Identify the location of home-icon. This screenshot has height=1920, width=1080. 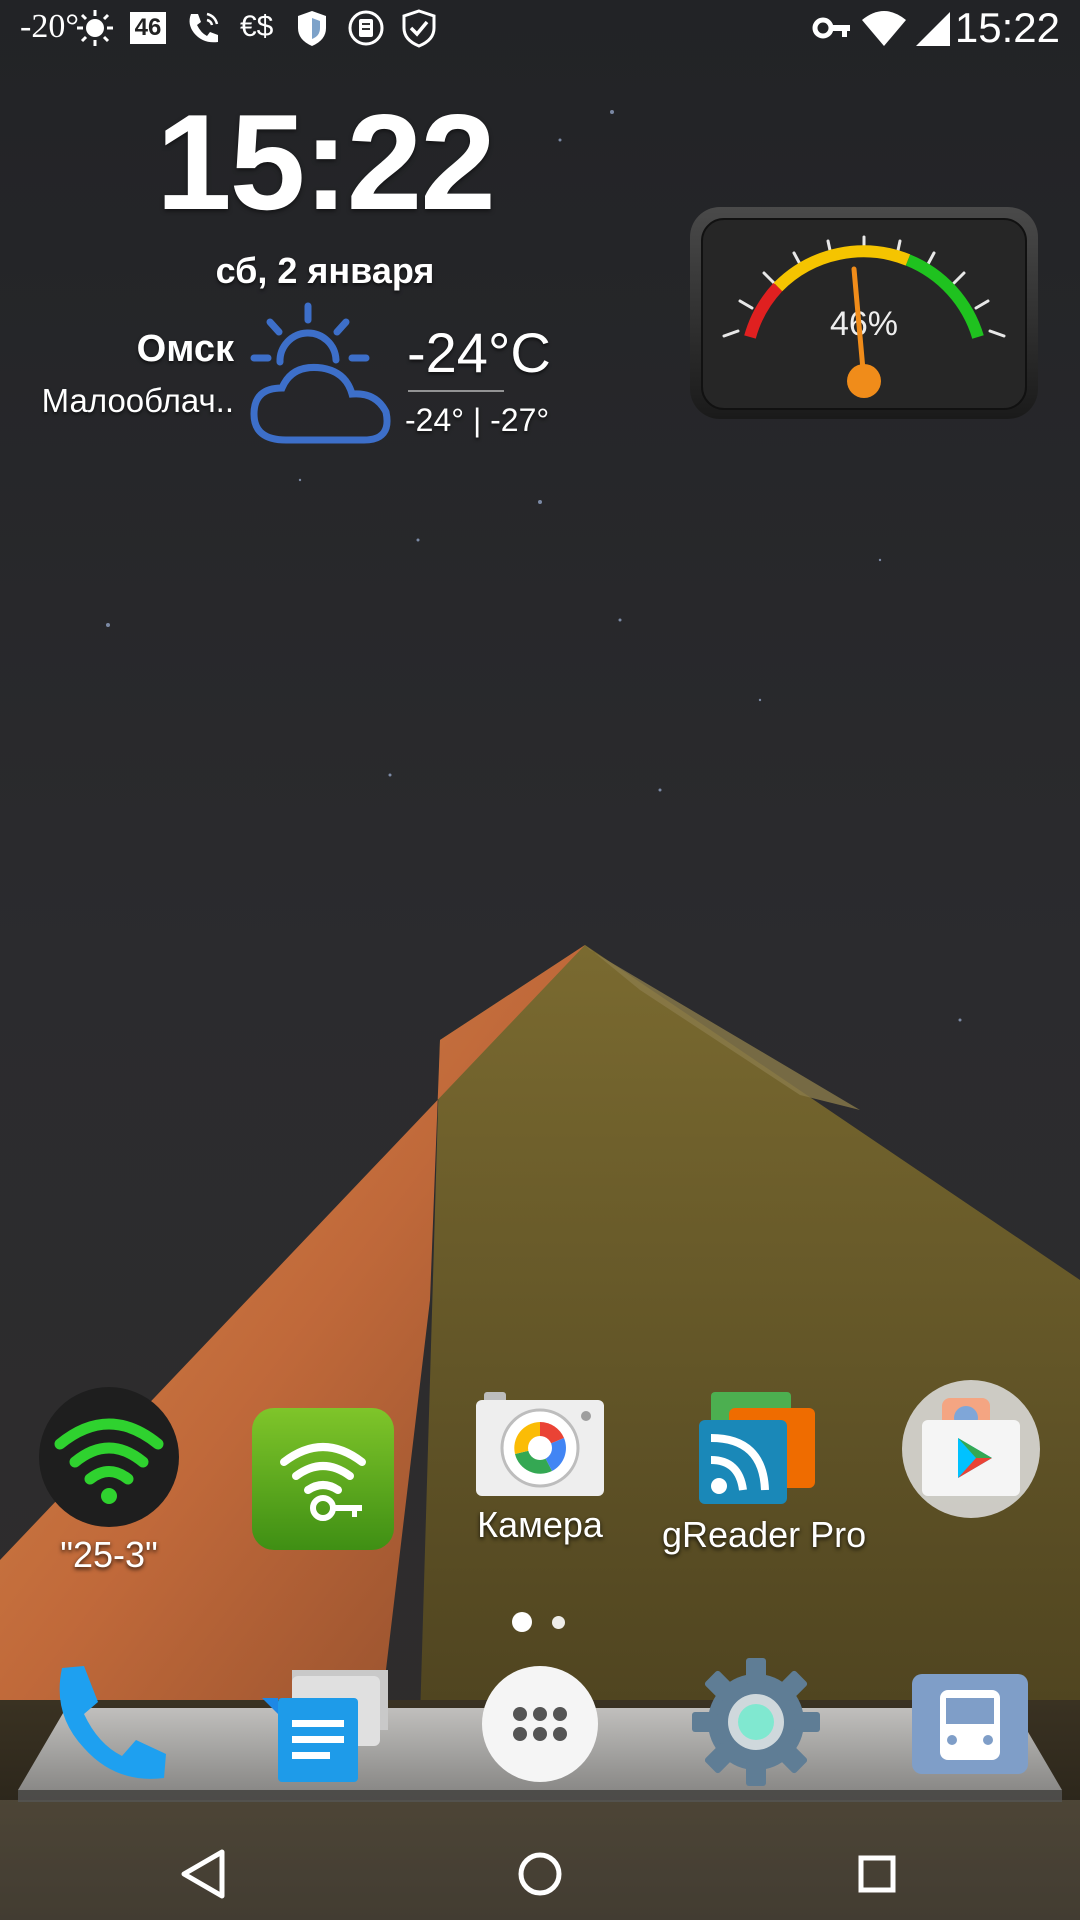
(540, 1874).